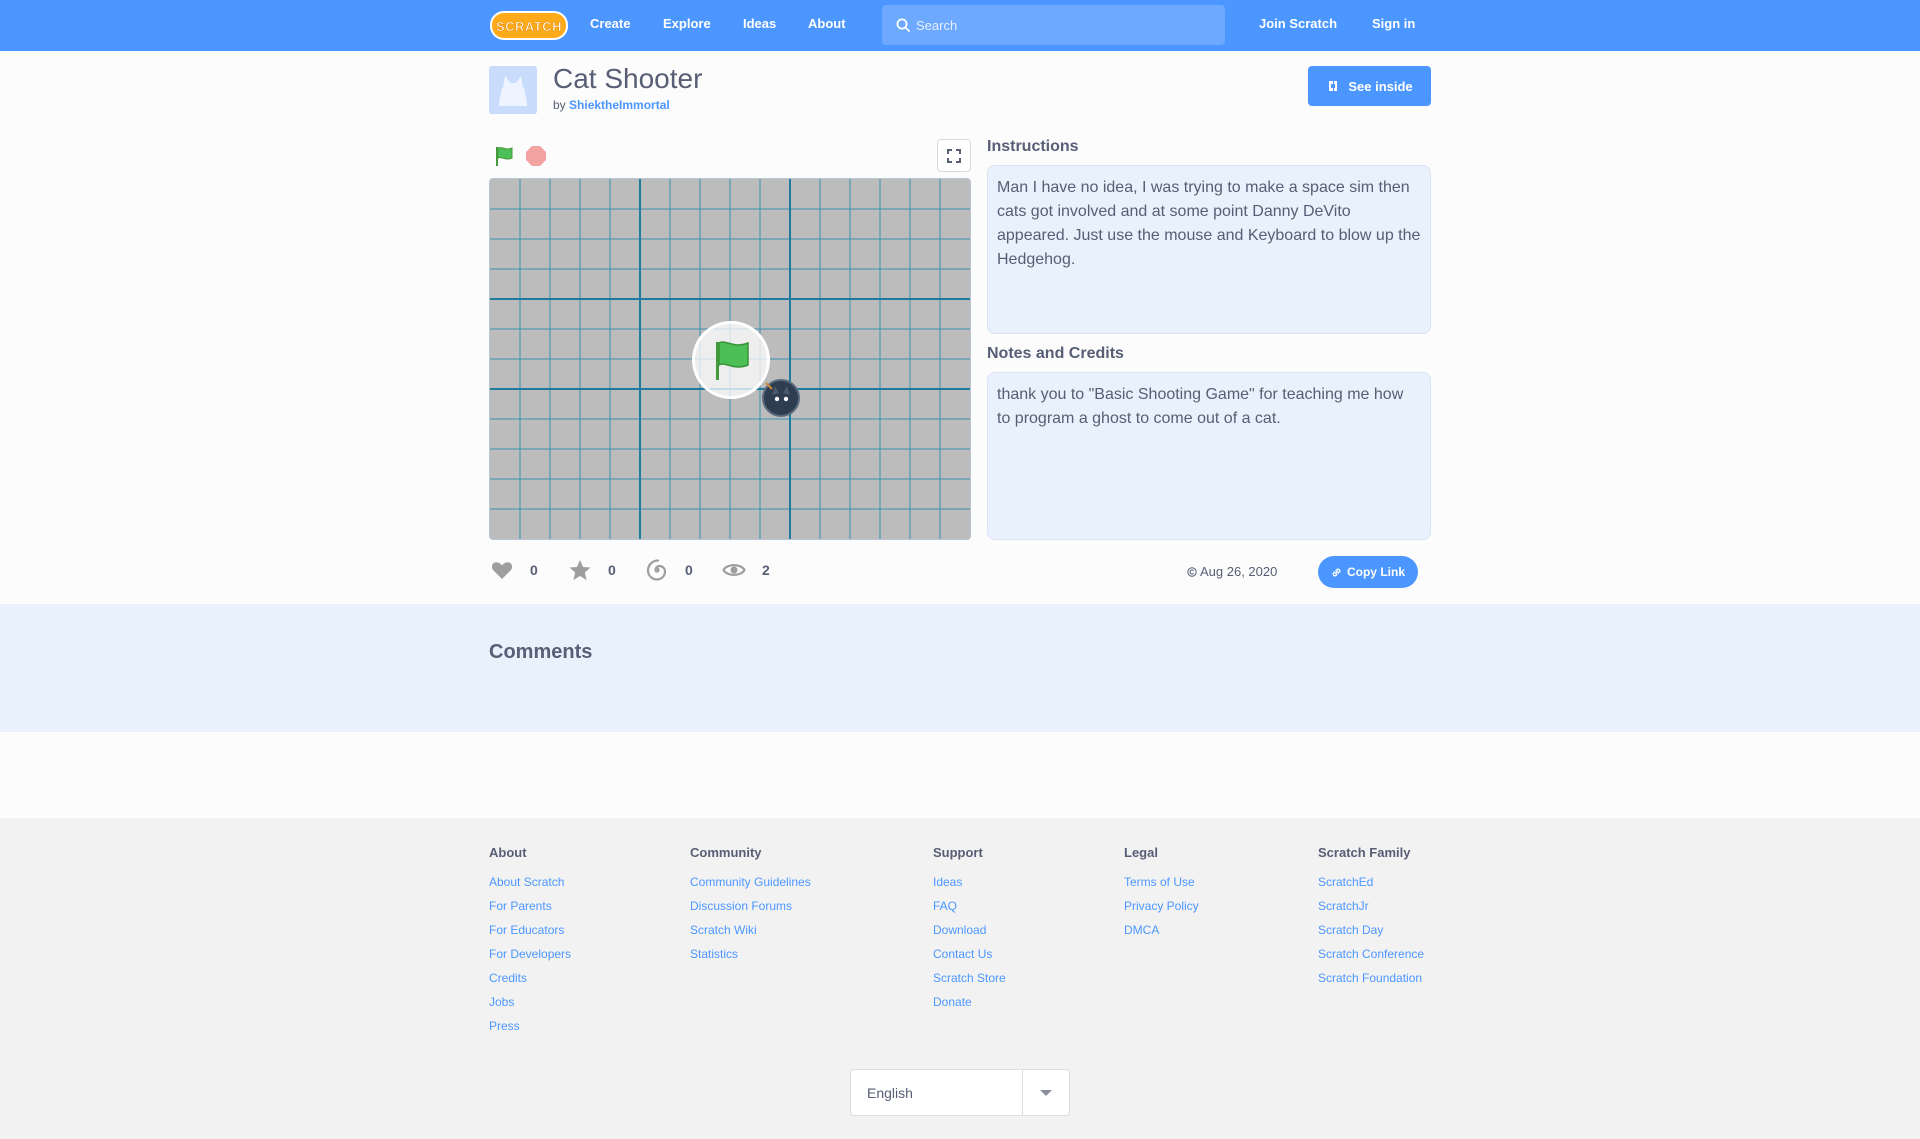 The image size is (1920, 1139). I want to click on start-project-overlay, so click(731, 360).